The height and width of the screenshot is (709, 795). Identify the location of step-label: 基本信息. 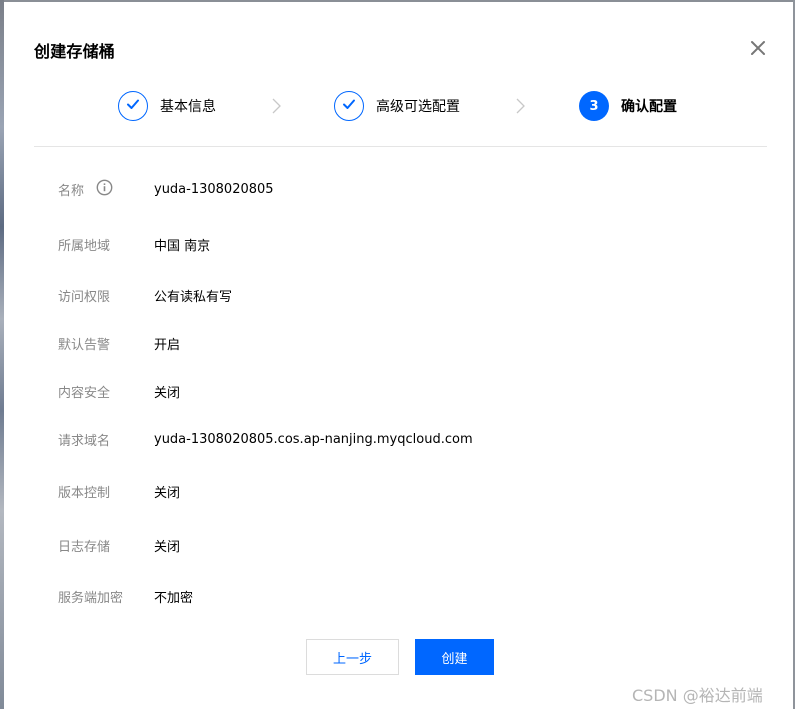
(188, 107).